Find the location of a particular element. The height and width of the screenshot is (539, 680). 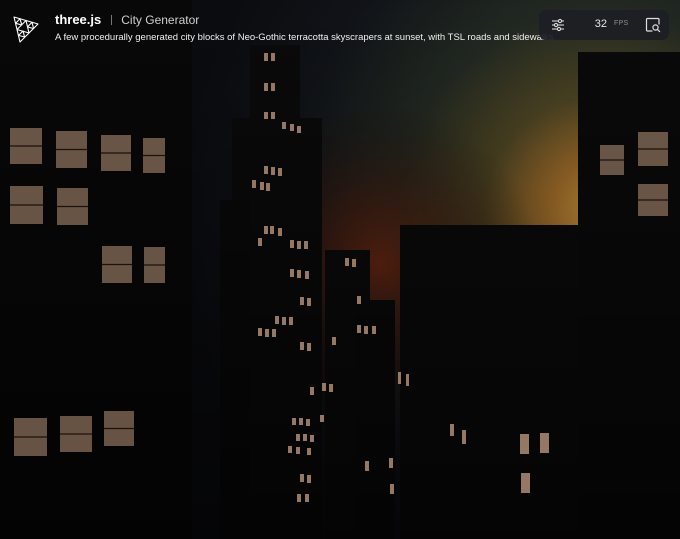

brand-divider is located at coordinates (112, 19).